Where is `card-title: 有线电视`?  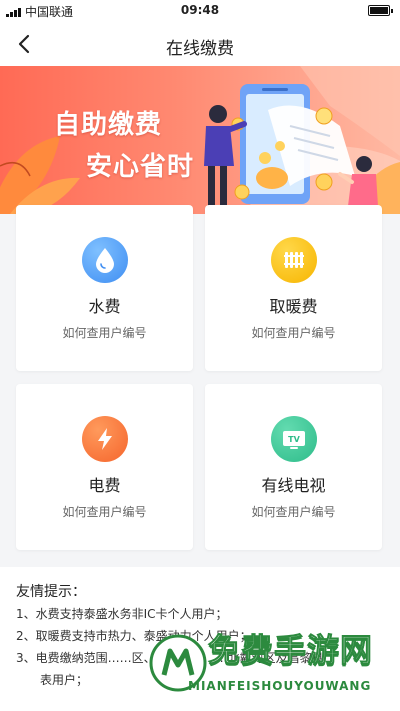
card-title: 有线电视 is located at coordinates (293, 485).